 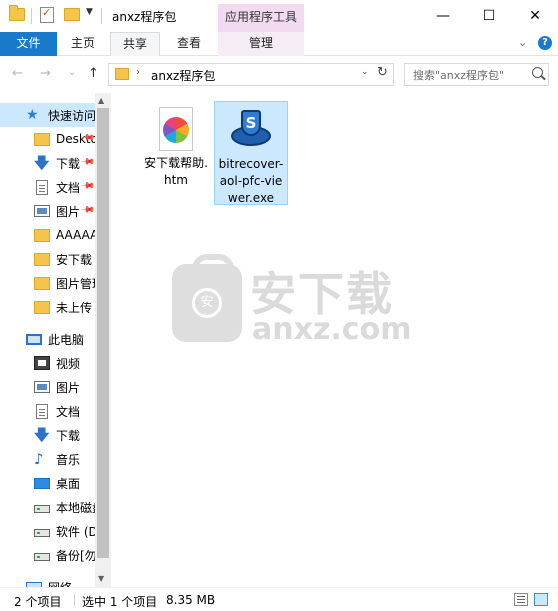 I want to click on search-icon, so click(x=537, y=72).